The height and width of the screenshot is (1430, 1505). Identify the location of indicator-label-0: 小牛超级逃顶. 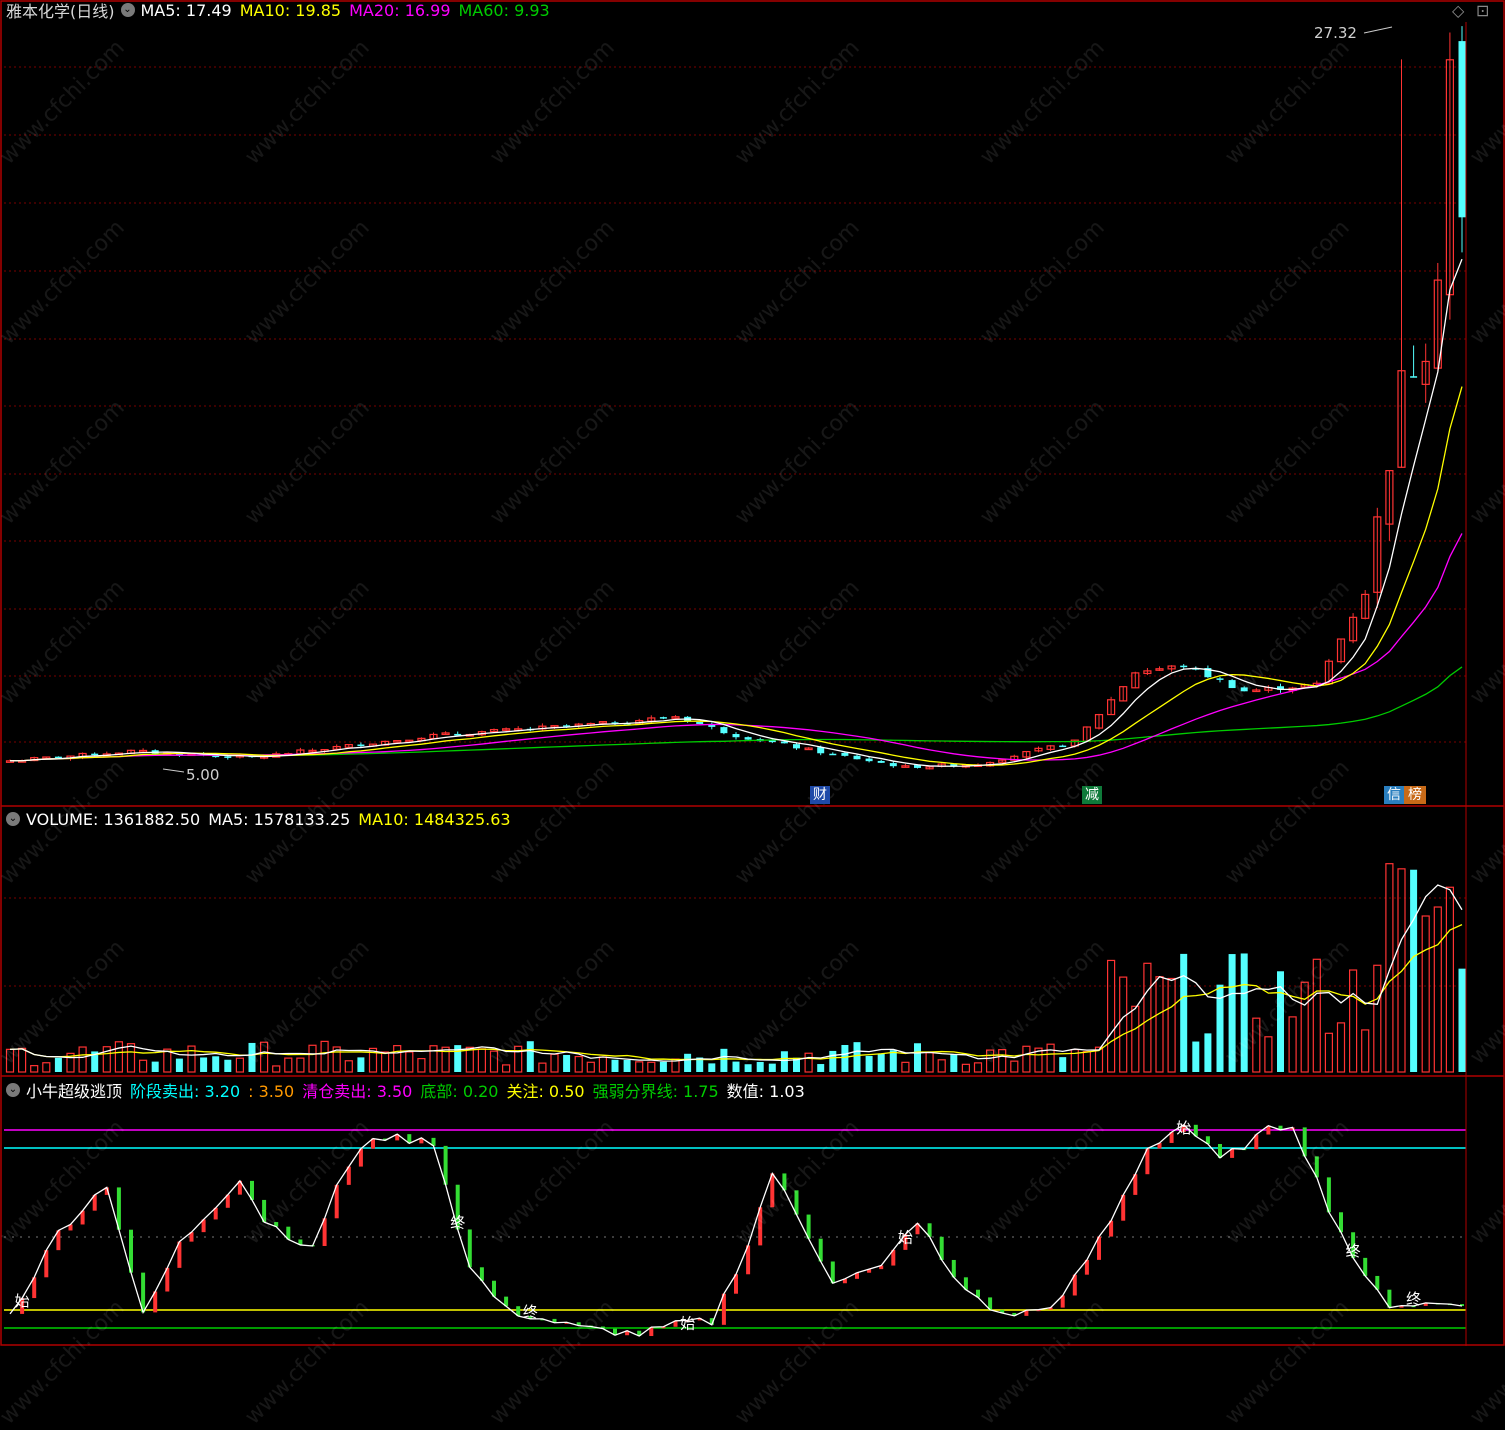
(74, 1091).